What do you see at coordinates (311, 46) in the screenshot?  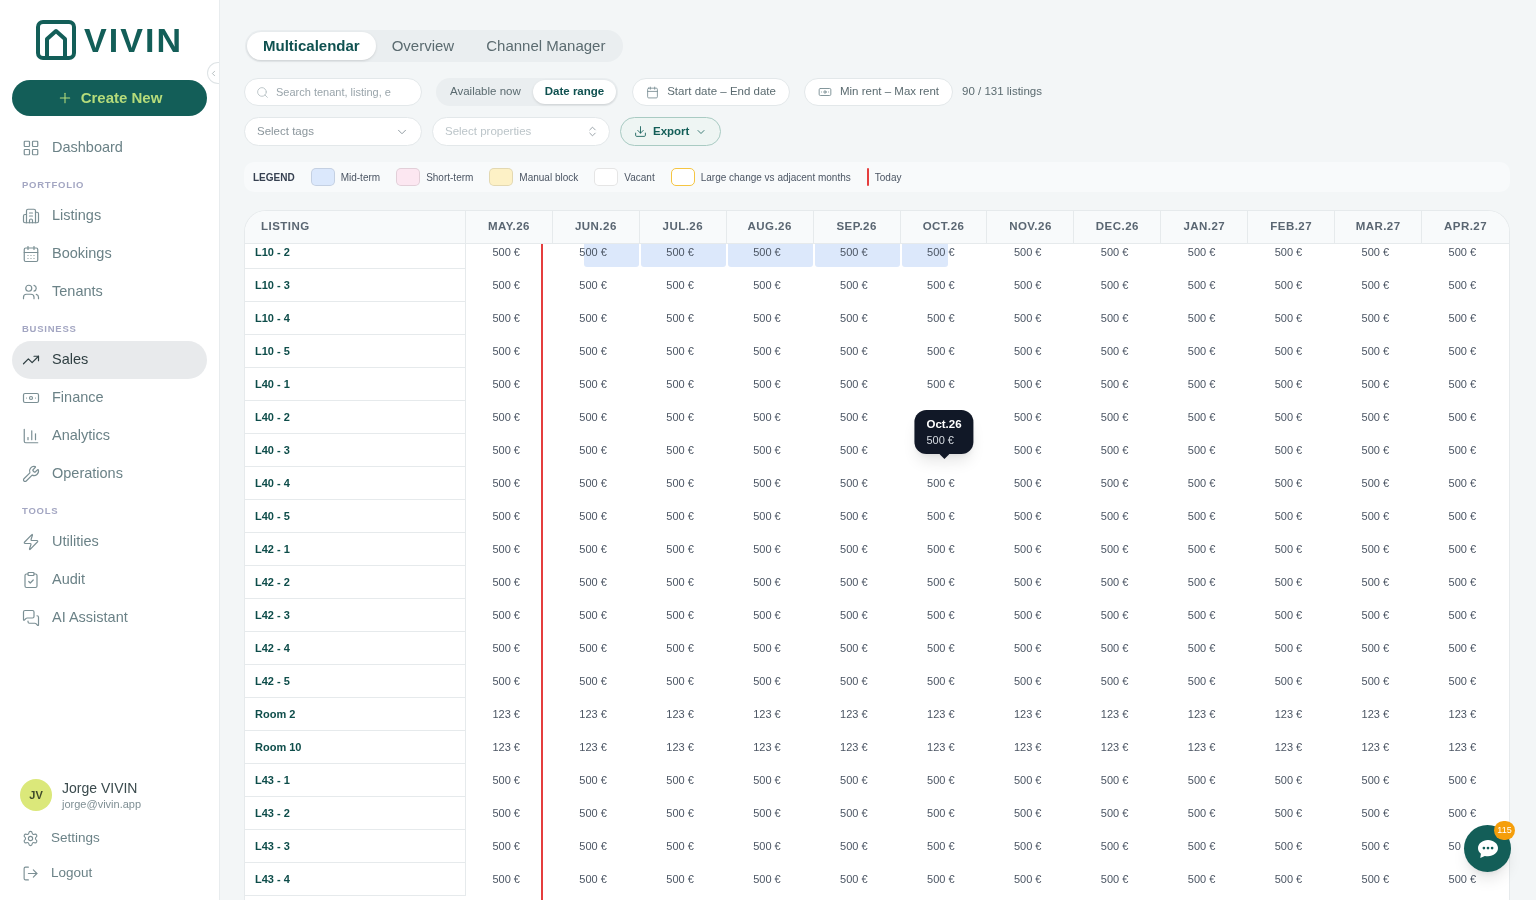 I see `tab: Multicalendar` at bounding box center [311, 46].